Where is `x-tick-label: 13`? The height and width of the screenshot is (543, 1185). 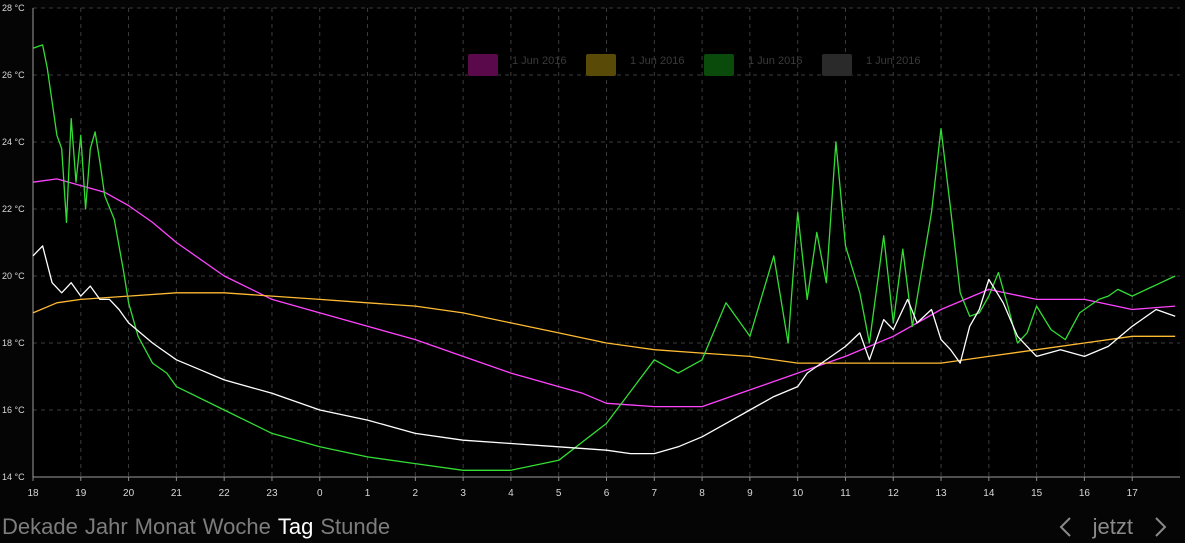 x-tick-label: 13 is located at coordinates (941, 493).